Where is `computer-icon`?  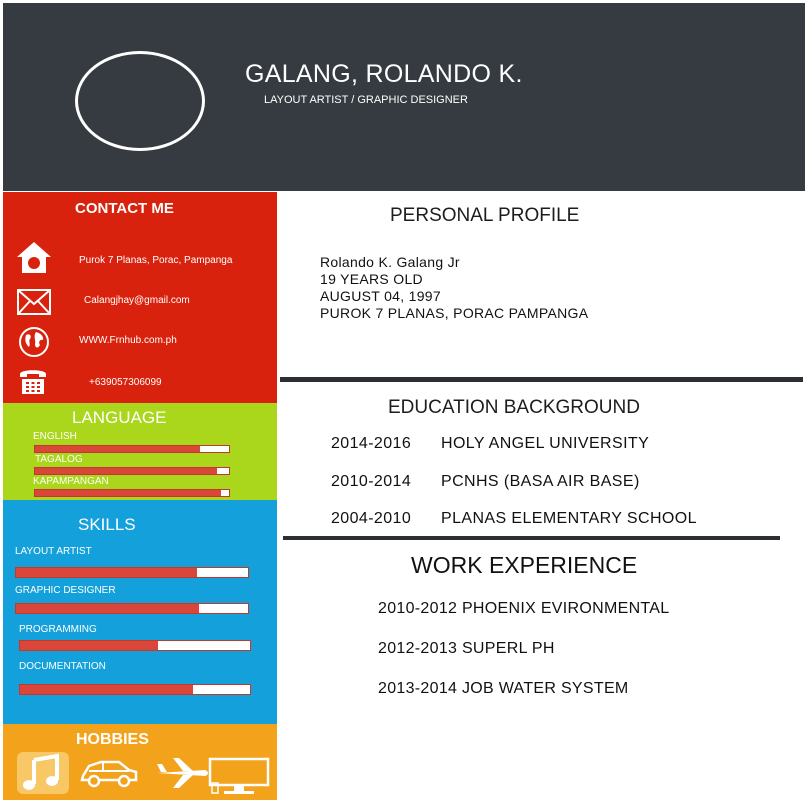 computer-icon is located at coordinates (239, 775).